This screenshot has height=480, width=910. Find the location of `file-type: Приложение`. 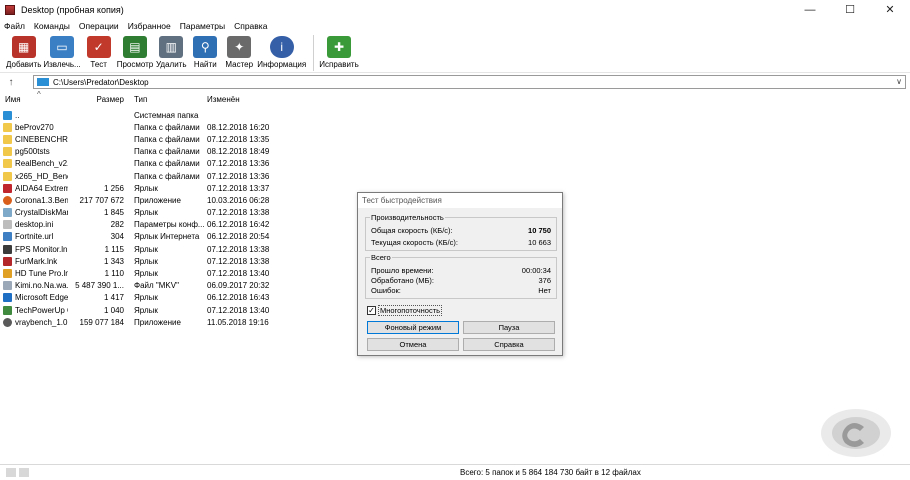

file-type: Приложение is located at coordinates (157, 200).